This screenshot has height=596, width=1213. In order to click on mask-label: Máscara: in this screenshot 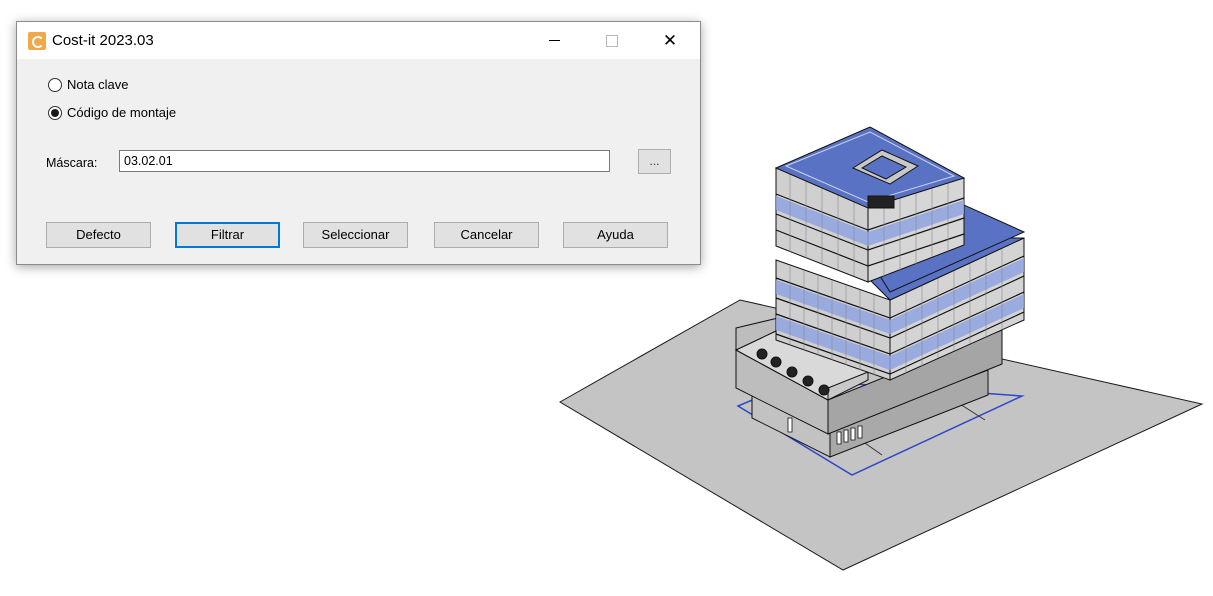, I will do `click(72, 163)`.